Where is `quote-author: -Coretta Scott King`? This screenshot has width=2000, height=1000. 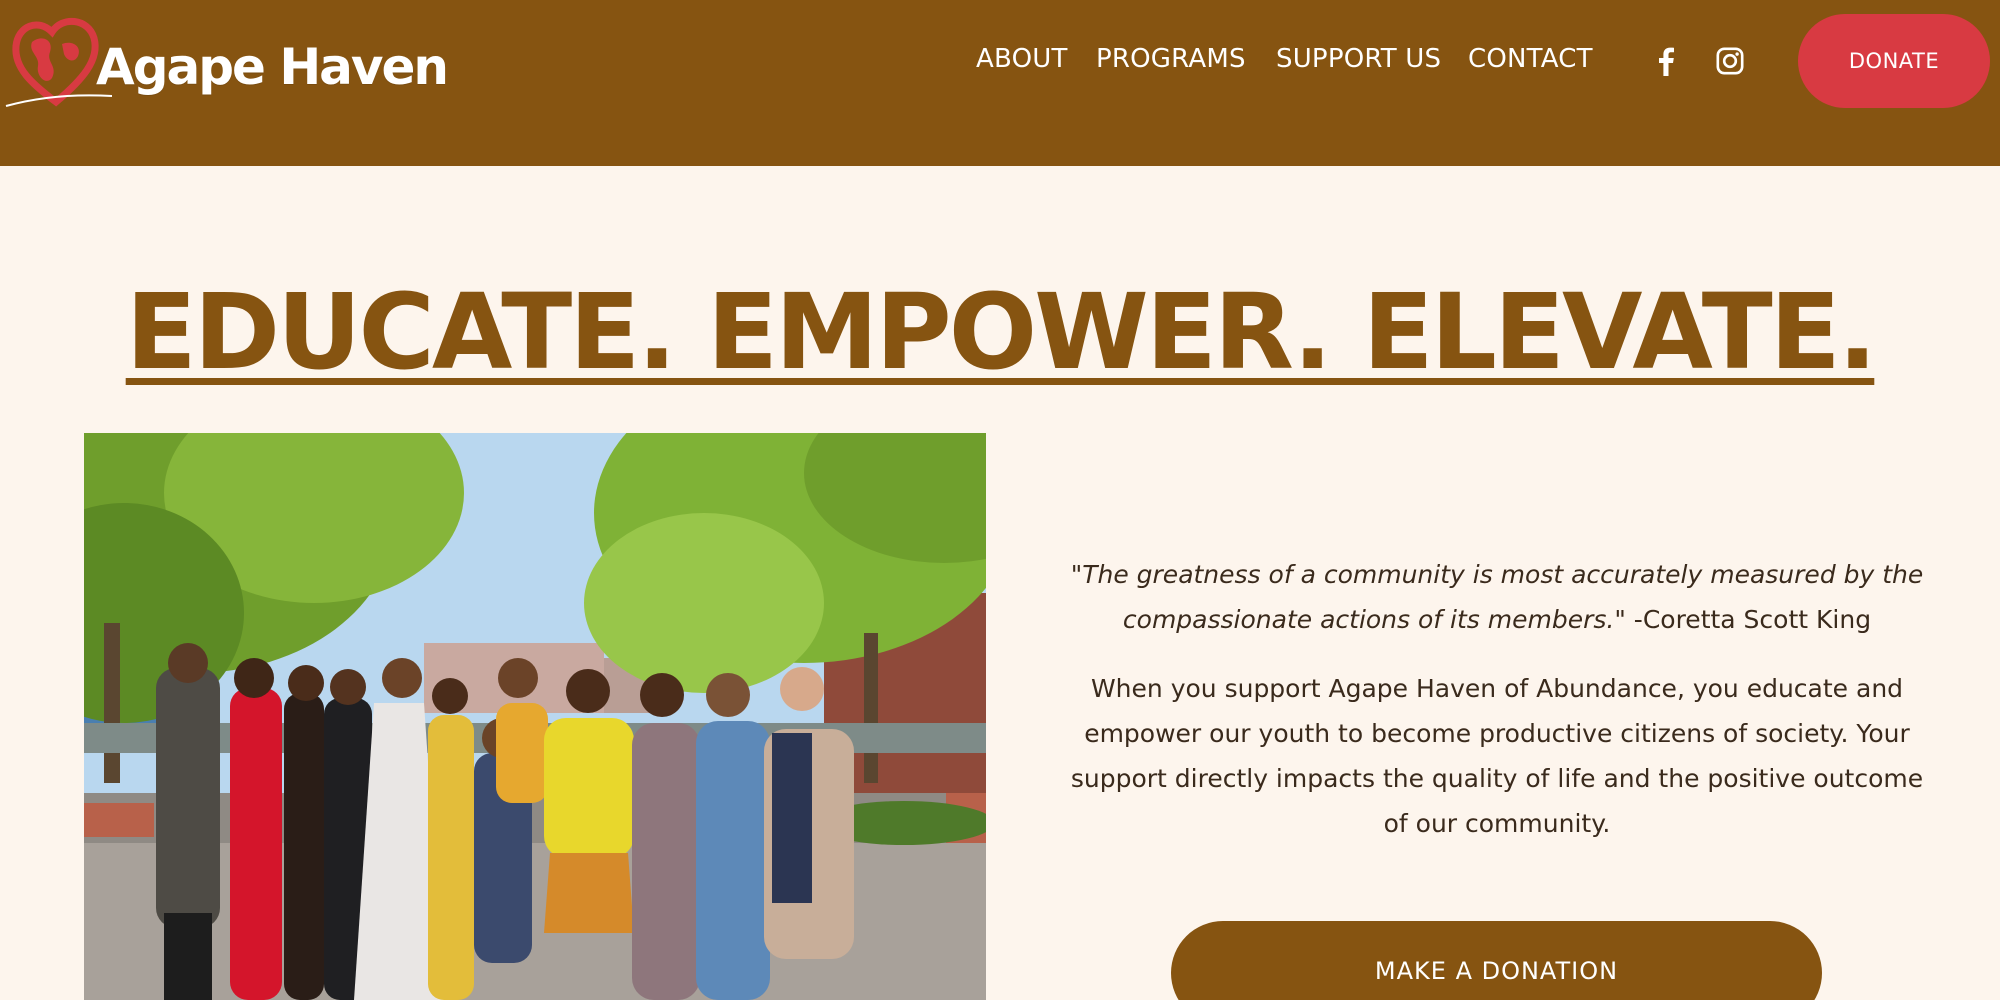
quote-author: -Coretta Scott King is located at coordinates (1748, 619).